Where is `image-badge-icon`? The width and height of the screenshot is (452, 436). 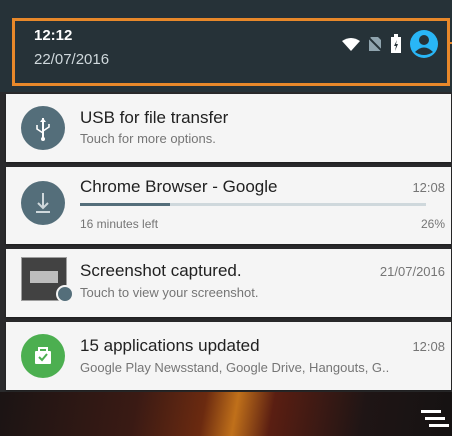 image-badge-icon is located at coordinates (65, 294).